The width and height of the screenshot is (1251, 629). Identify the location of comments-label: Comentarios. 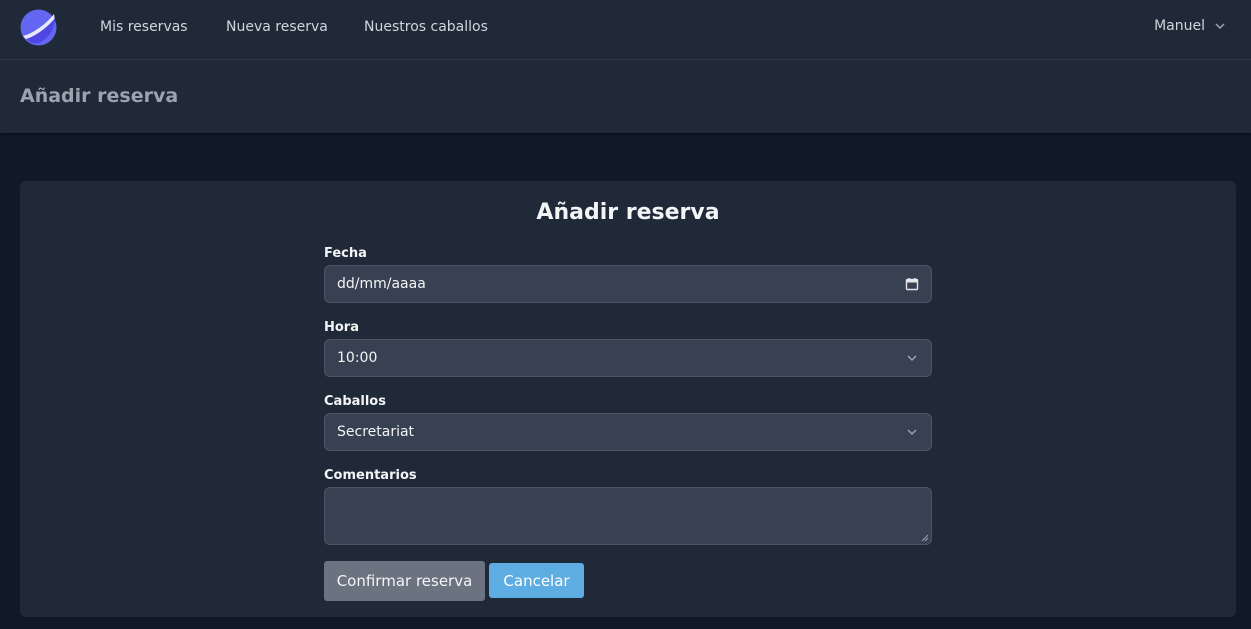
(370, 475).